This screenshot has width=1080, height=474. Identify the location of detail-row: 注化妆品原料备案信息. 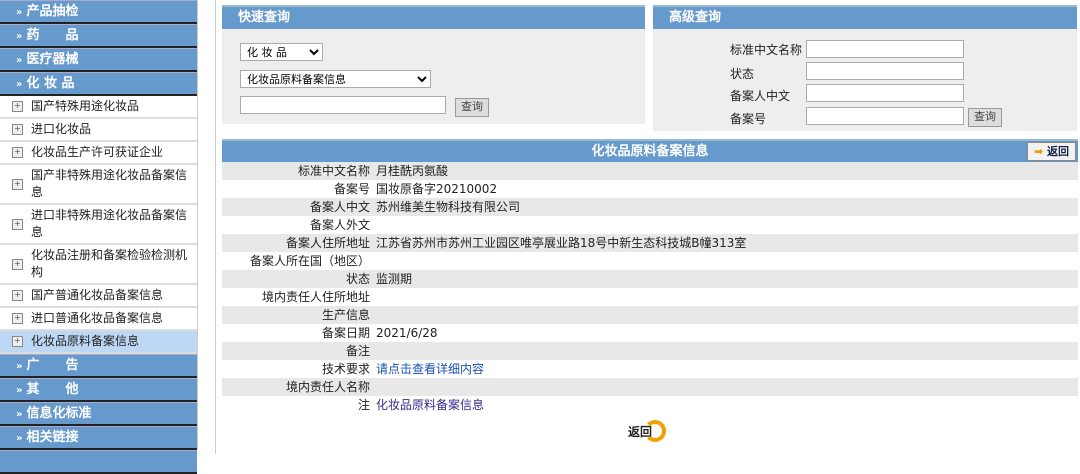
(650, 405).